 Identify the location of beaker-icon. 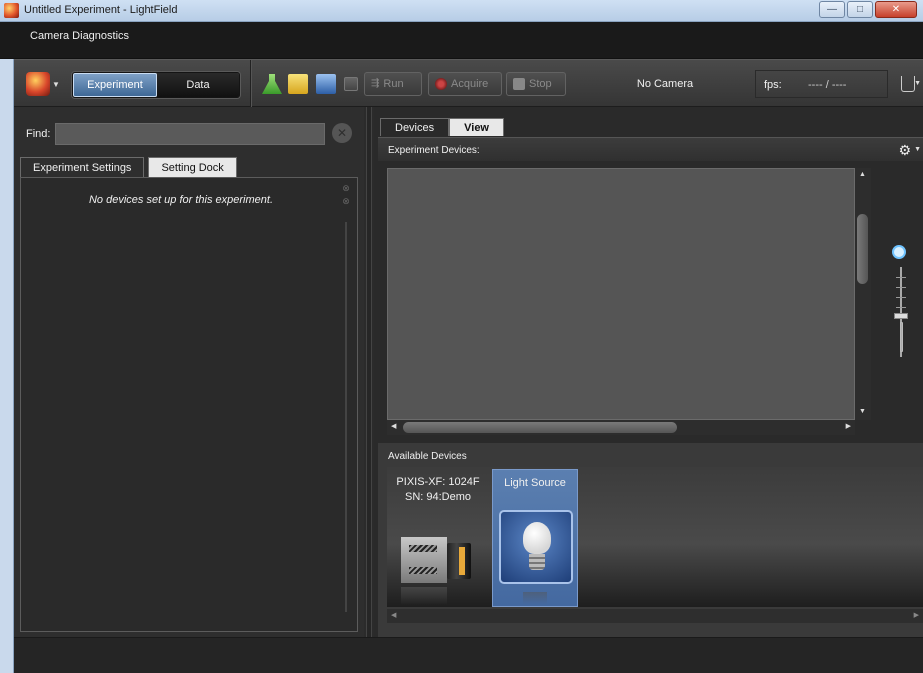
(908, 84).